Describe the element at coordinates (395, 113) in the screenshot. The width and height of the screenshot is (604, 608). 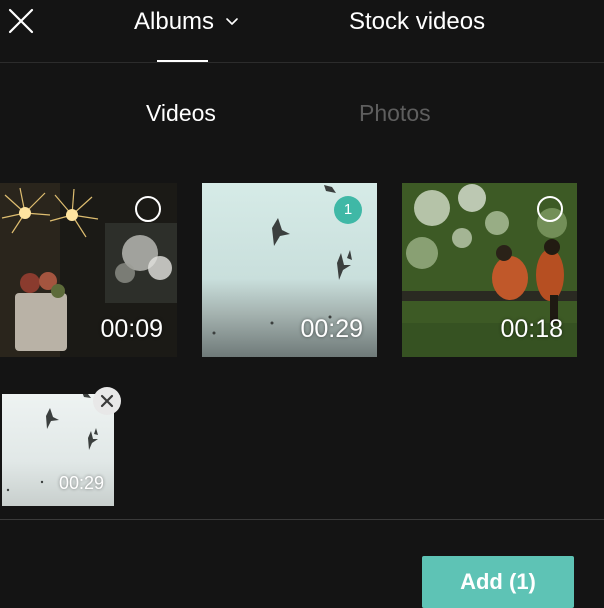
I see `tab-photos: Photos` at that location.